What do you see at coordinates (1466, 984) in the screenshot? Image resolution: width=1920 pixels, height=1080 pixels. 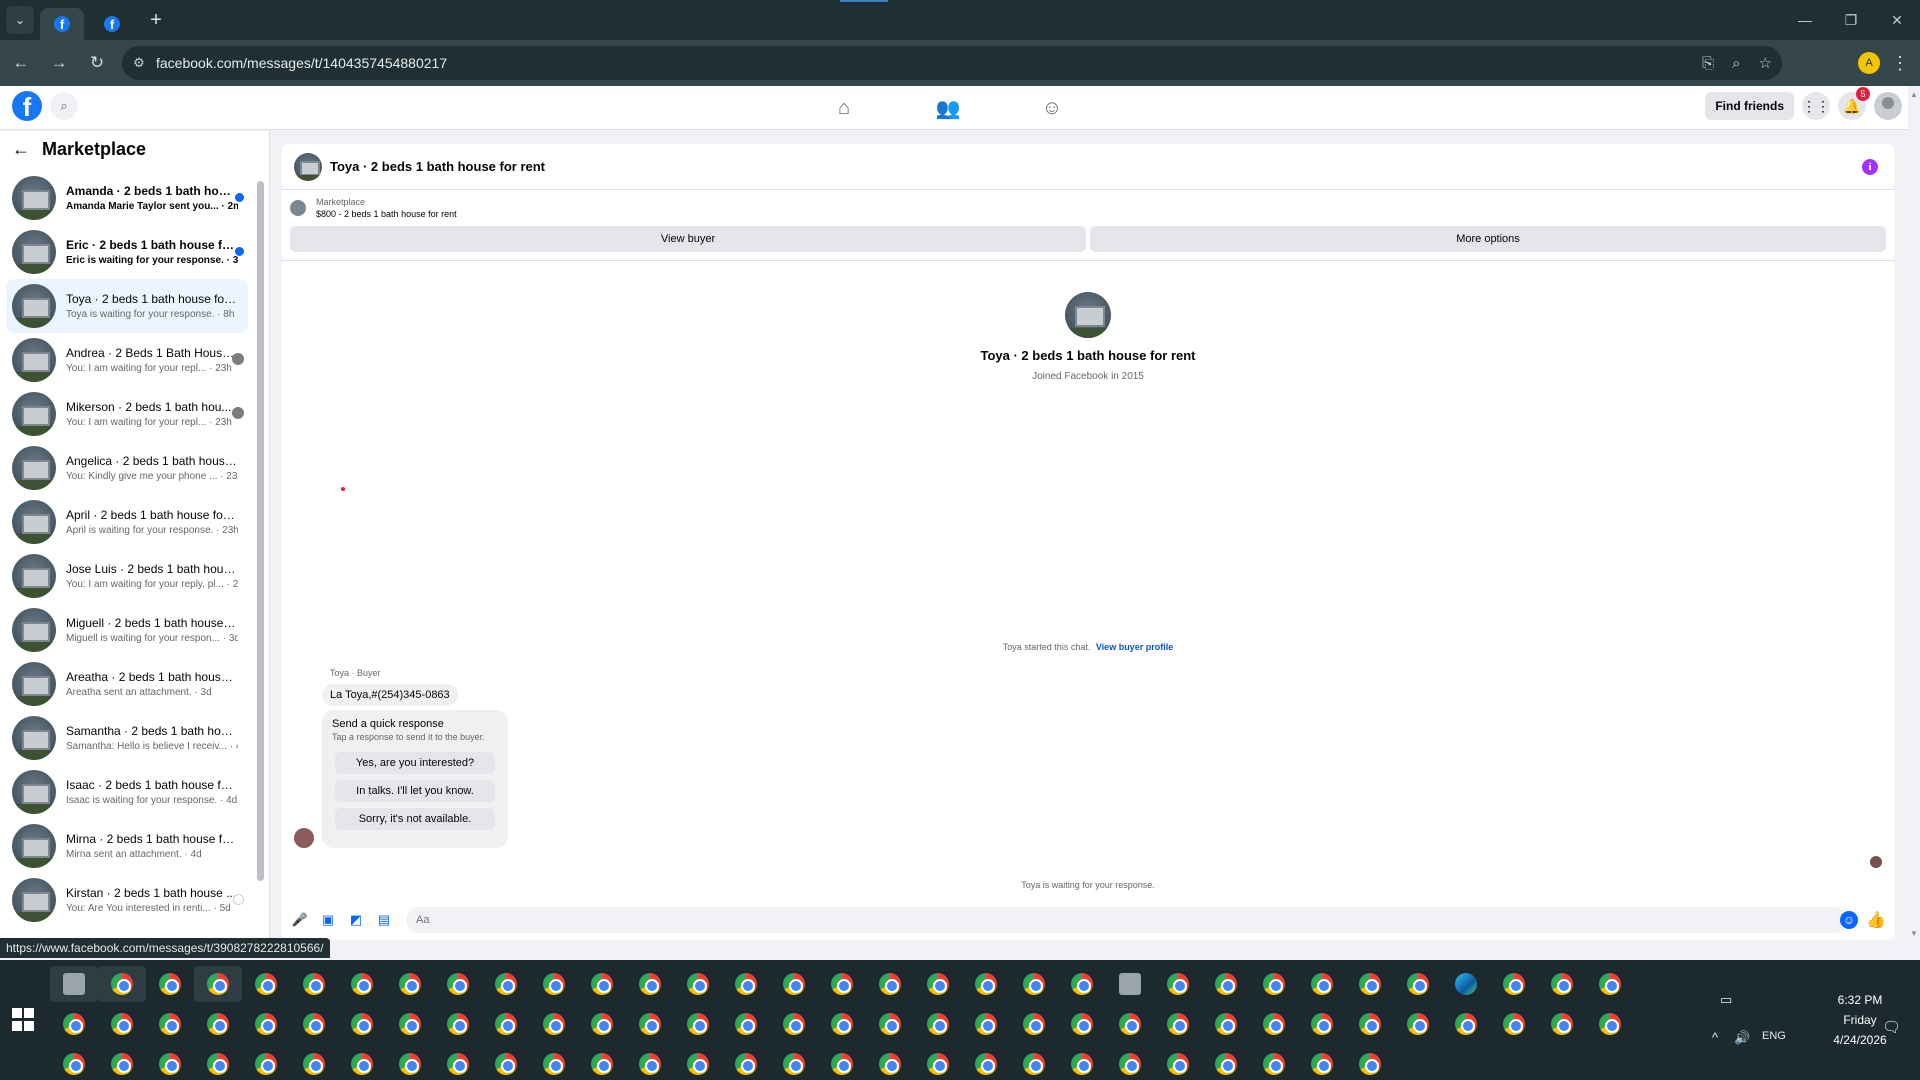 I see `edge-app-button` at bounding box center [1466, 984].